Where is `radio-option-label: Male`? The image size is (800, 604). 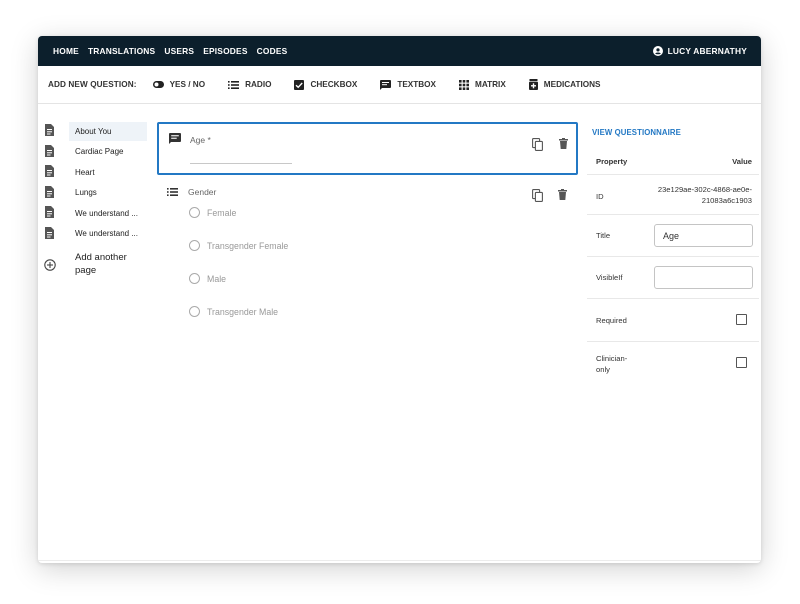
radio-option-label: Male is located at coordinates (217, 278).